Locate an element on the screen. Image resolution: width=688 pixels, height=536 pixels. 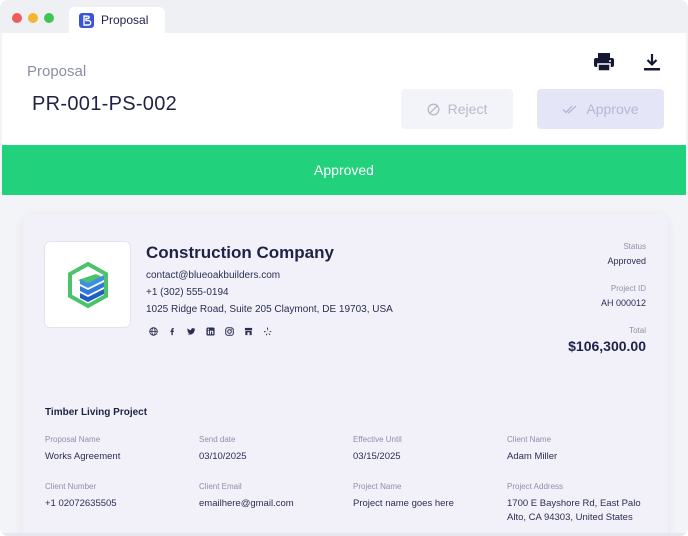
reject-button: Reject is located at coordinates (457, 109).